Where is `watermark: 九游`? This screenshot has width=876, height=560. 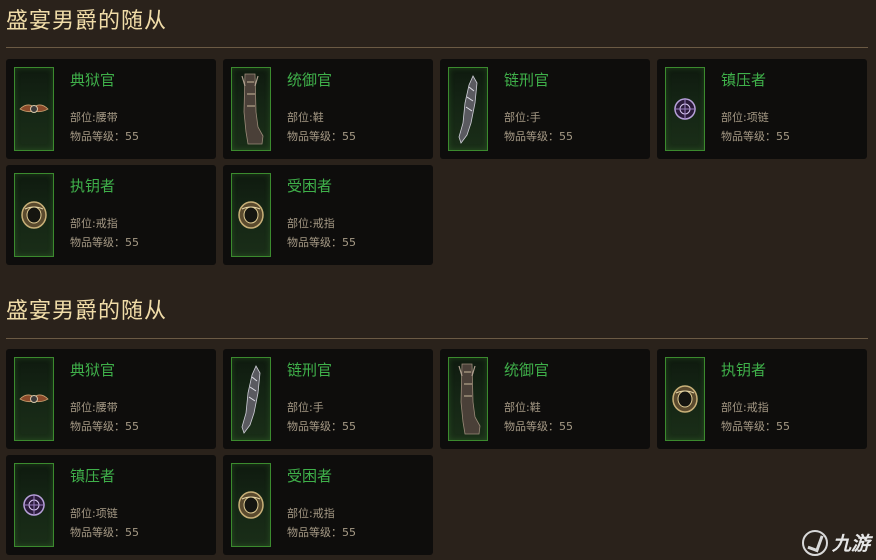
watermark: 九游 is located at coordinates (835, 542).